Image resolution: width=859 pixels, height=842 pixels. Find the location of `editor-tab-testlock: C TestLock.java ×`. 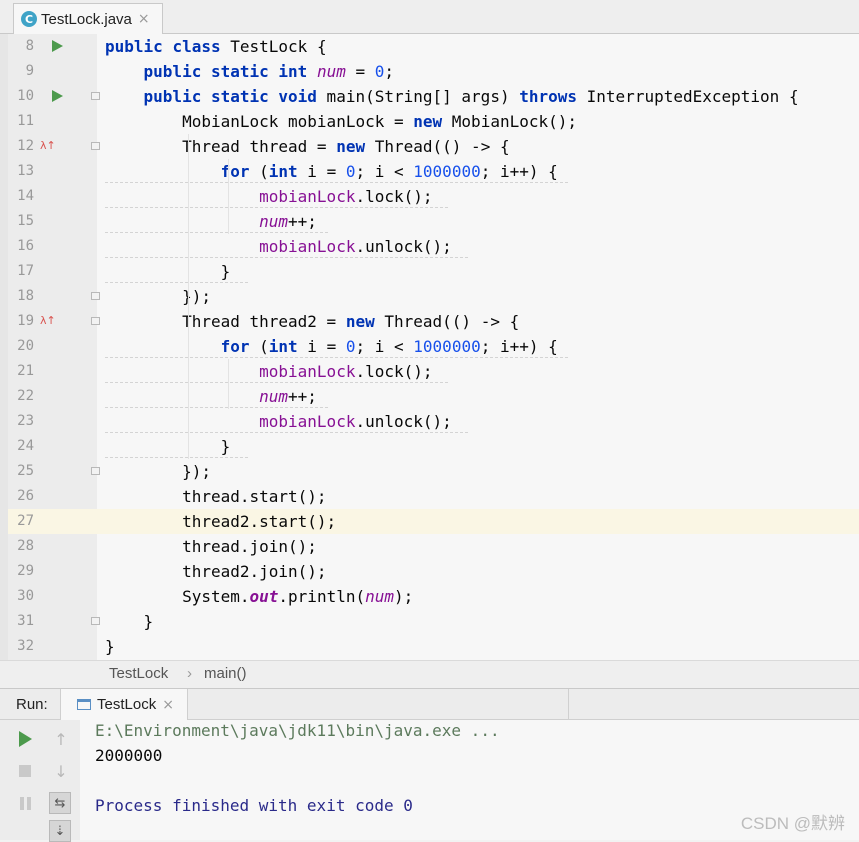

editor-tab-testlock: C TestLock.java × is located at coordinates (88, 18).